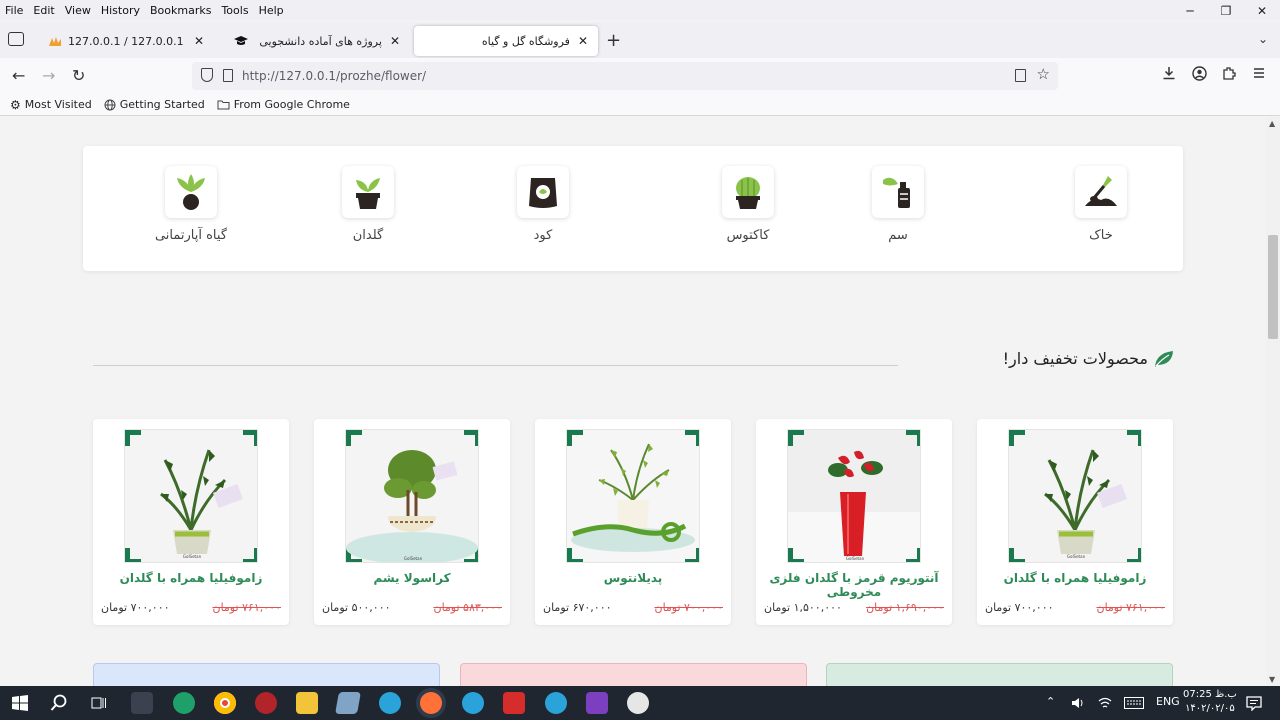 The width and height of the screenshot is (1280, 720). What do you see at coordinates (1229, 73) in the screenshot?
I see `extensions-icon` at bounding box center [1229, 73].